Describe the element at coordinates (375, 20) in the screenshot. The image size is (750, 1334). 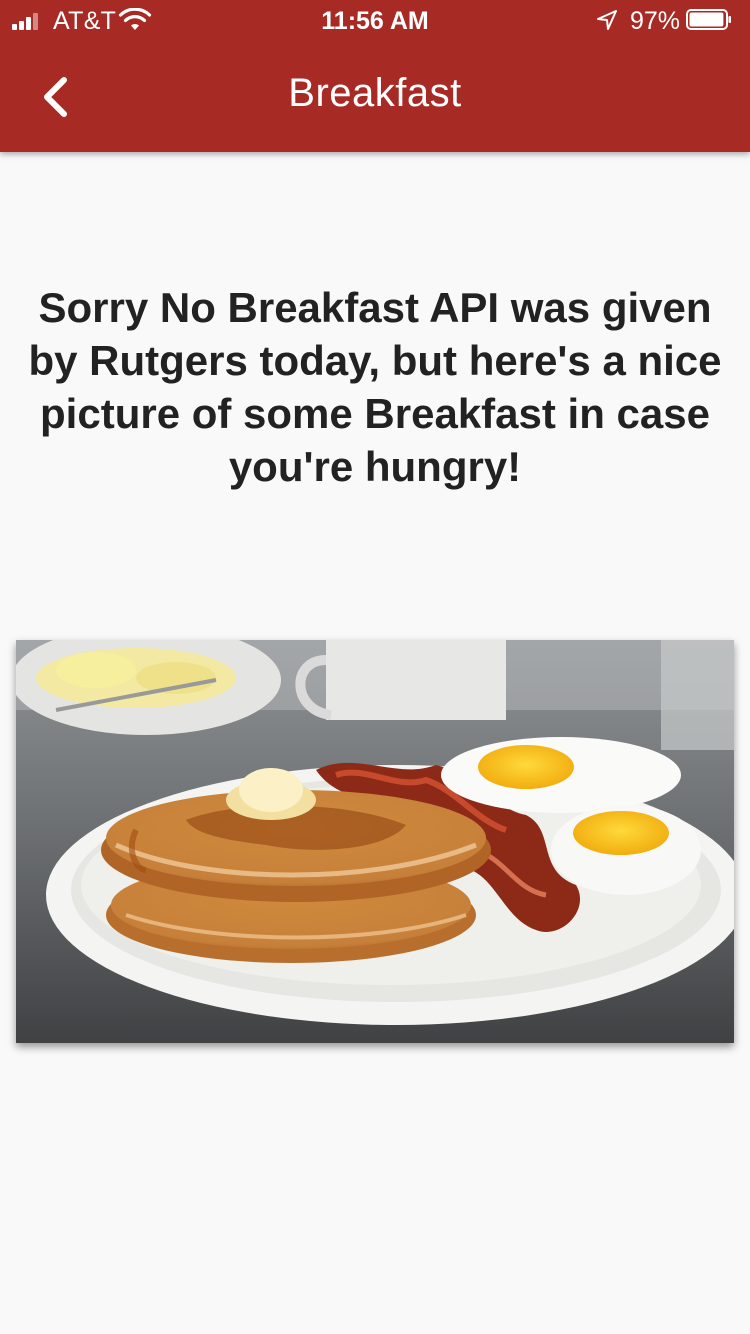
I see `status-bar: AT&T 11:56 AM 97%` at that location.